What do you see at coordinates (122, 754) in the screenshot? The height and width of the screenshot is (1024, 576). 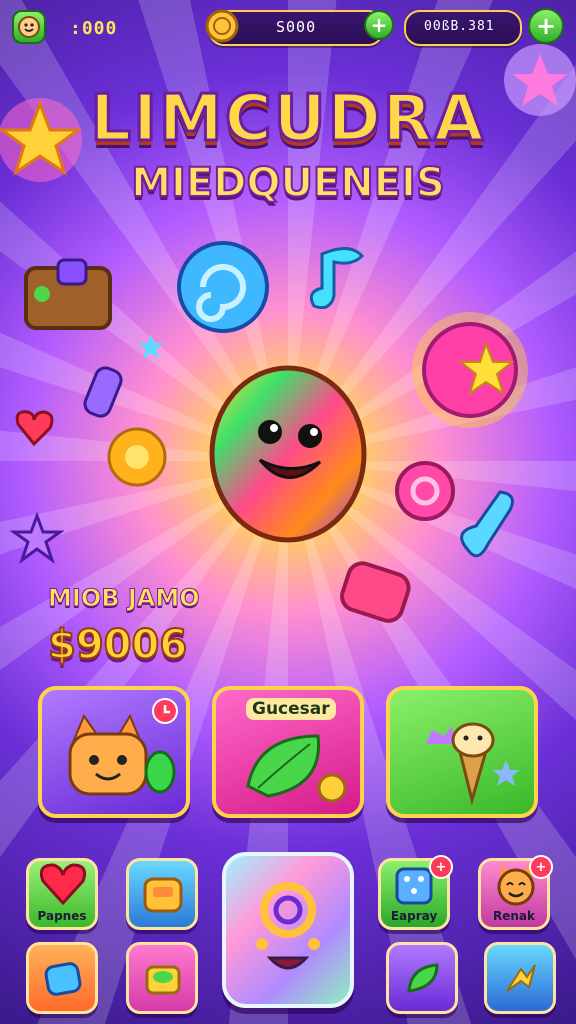 I see `cat-character-icon` at bounding box center [122, 754].